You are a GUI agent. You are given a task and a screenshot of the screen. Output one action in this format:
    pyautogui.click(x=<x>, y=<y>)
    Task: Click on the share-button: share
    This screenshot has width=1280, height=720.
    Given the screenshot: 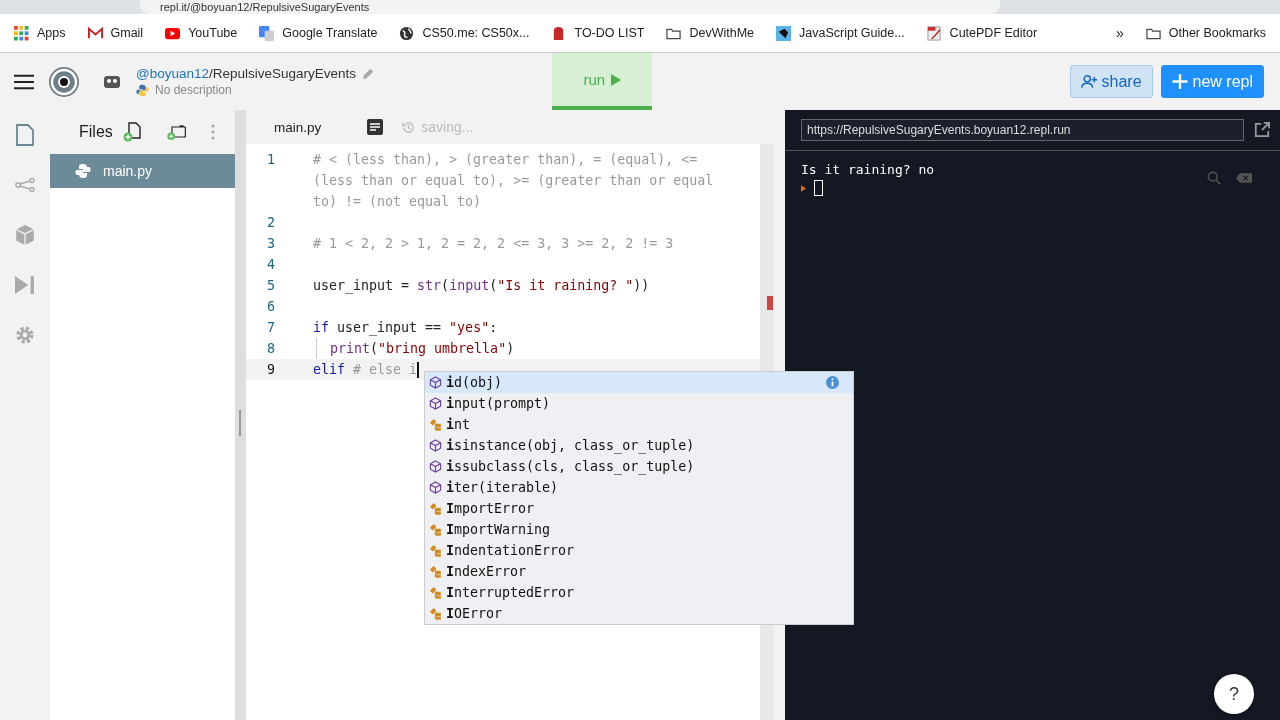 What is the action you would take?
    pyautogui.click(x=1111, y=81)
    